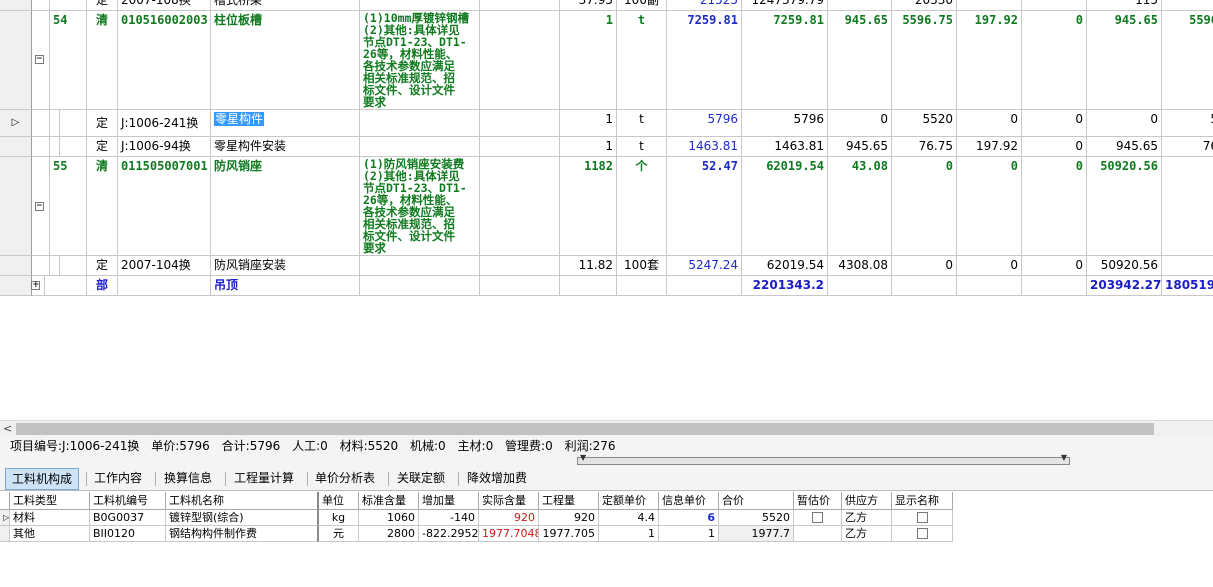  Describe the element at coordinates (585, 429) in the screenshot. I see `scrollbar-thumb` at that location.